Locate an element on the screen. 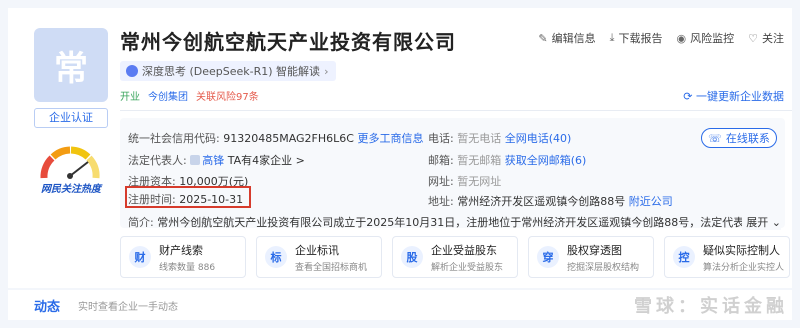  legal-rep-row: 法定代表人: 高锋 TA有4家企业 > is located at coordinates (216, 160).